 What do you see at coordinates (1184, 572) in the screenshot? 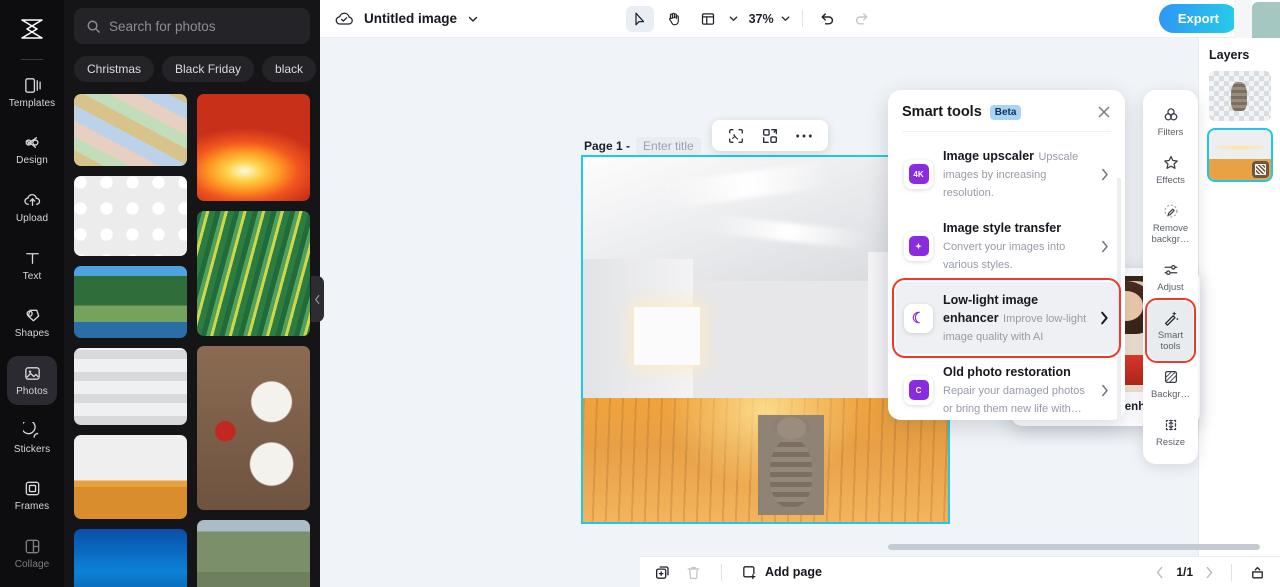
I see `page-counter: 1/1` at bounding box center [1184, 572].